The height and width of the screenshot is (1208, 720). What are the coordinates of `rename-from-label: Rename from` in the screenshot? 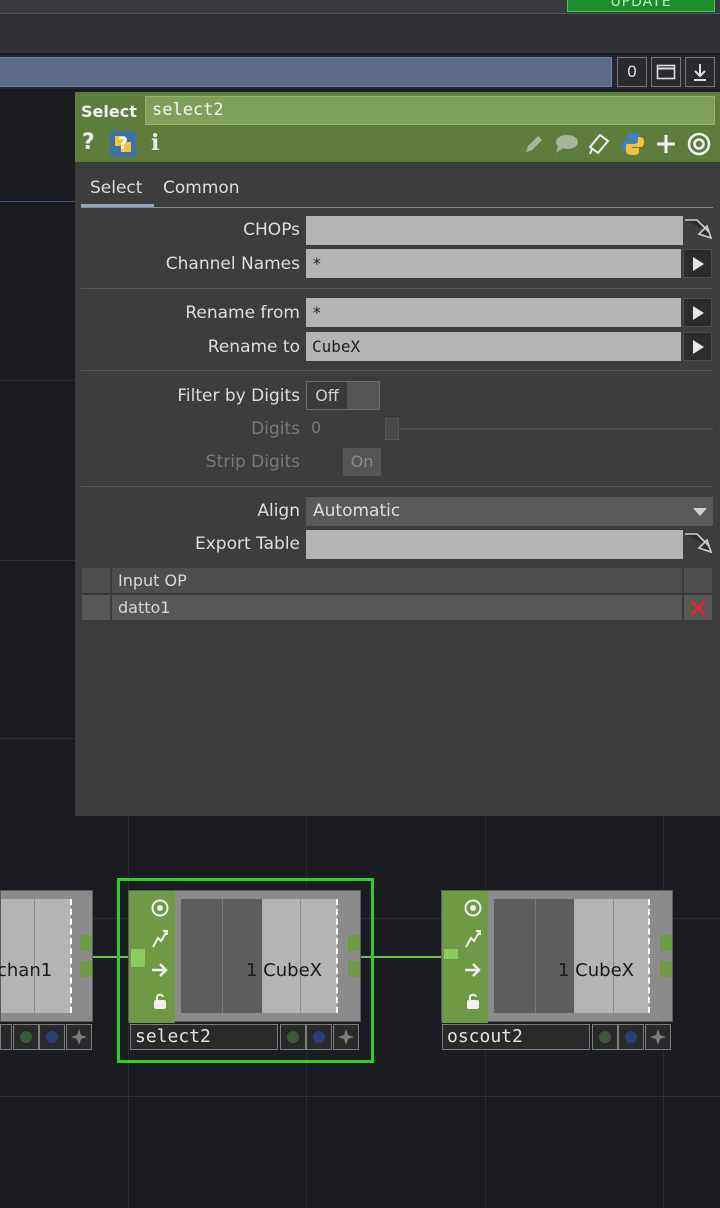 It's located at (242, 313).